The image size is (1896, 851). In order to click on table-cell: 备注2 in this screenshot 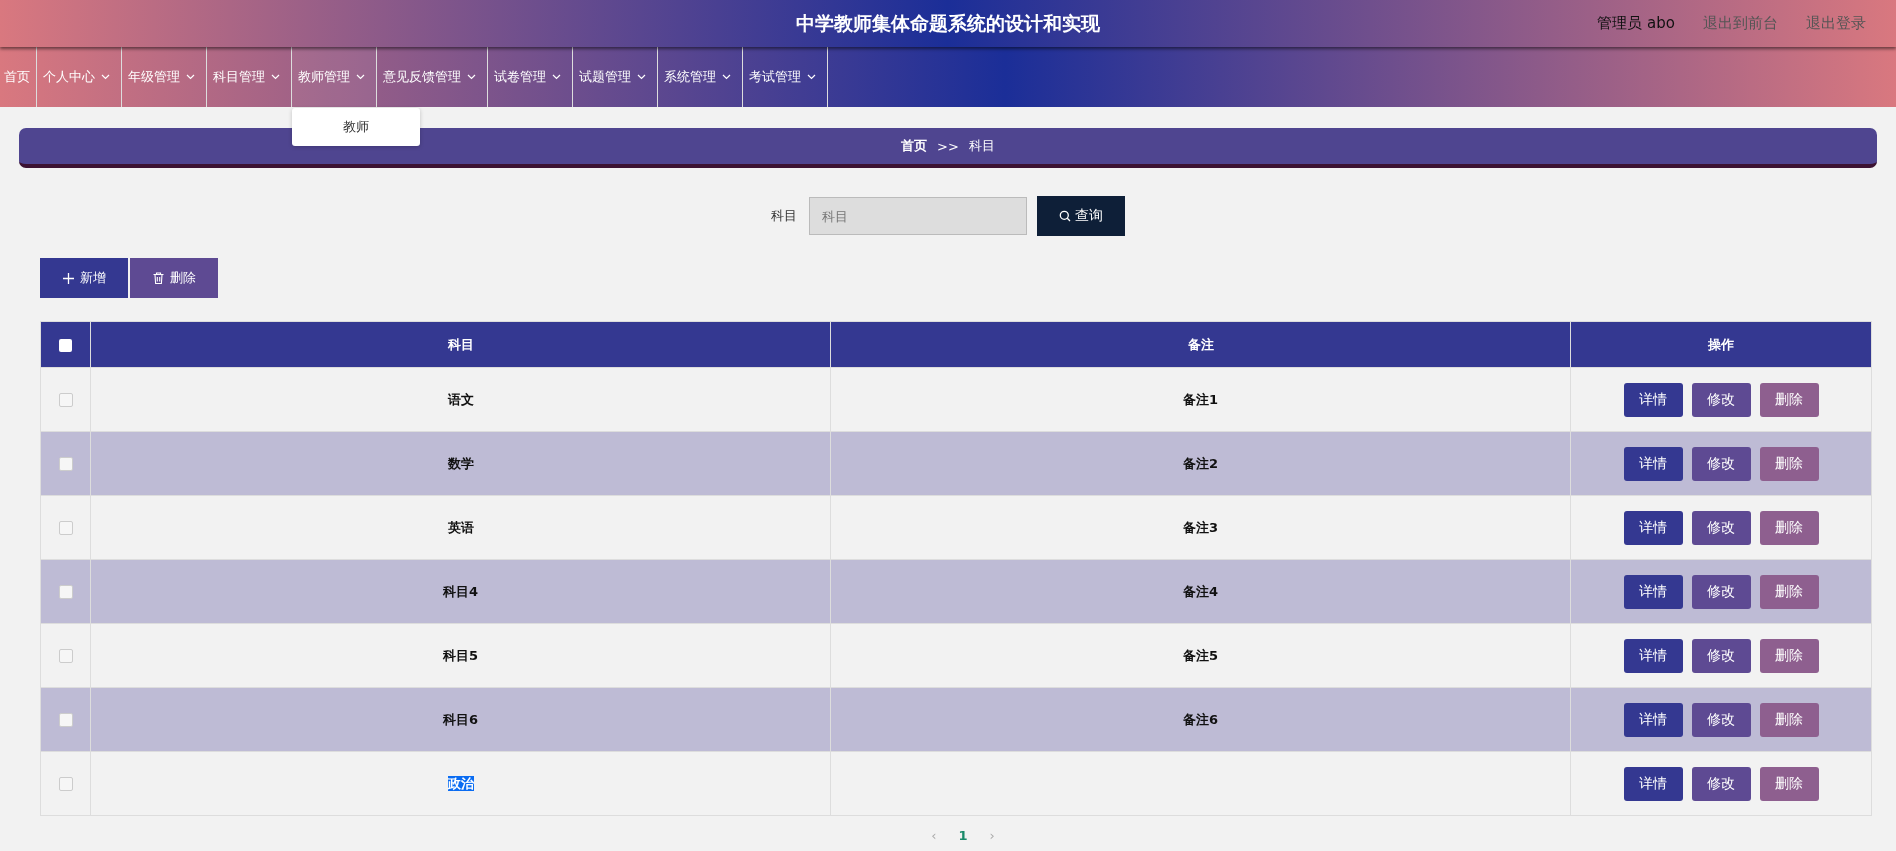, I will do `click(1200, 463)`.